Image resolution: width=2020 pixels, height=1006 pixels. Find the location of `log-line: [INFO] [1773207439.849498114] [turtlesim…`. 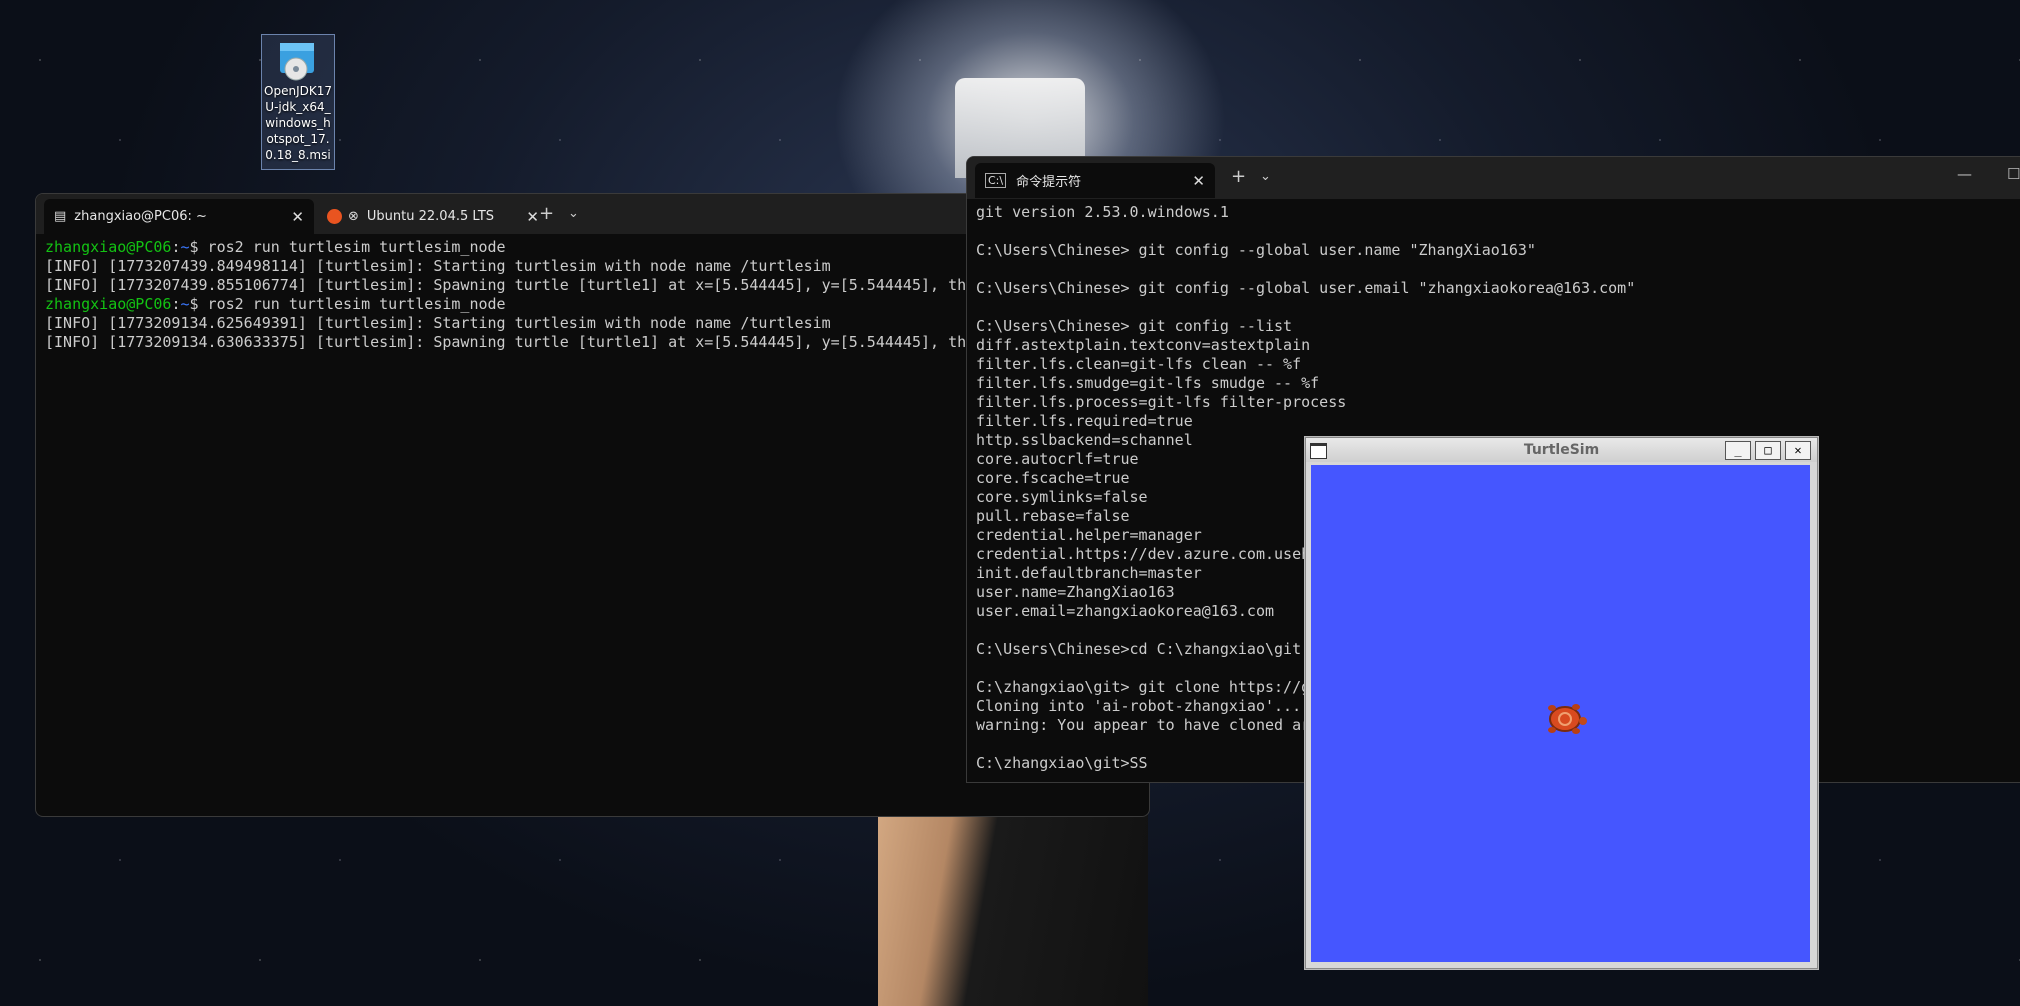

log-line: [INFO] [1773207439.849498114] [turtlesim… is located at coordinates (438, 266).